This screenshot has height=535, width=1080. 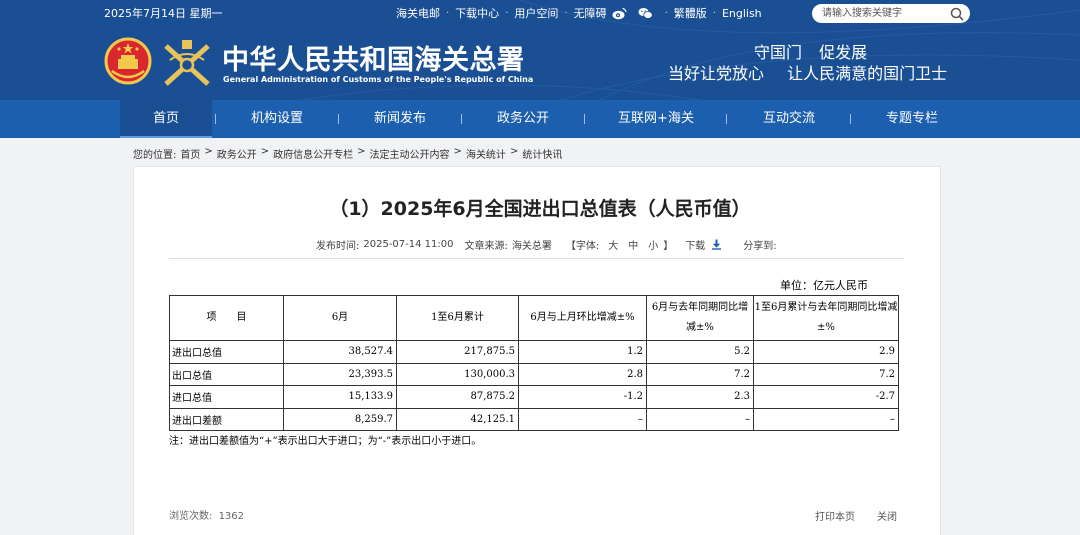 What do you see at coordinates (190, 153) in the screenshot?
I see `breadcrumb-item-home: 首页` at bounding box center [190, 153].